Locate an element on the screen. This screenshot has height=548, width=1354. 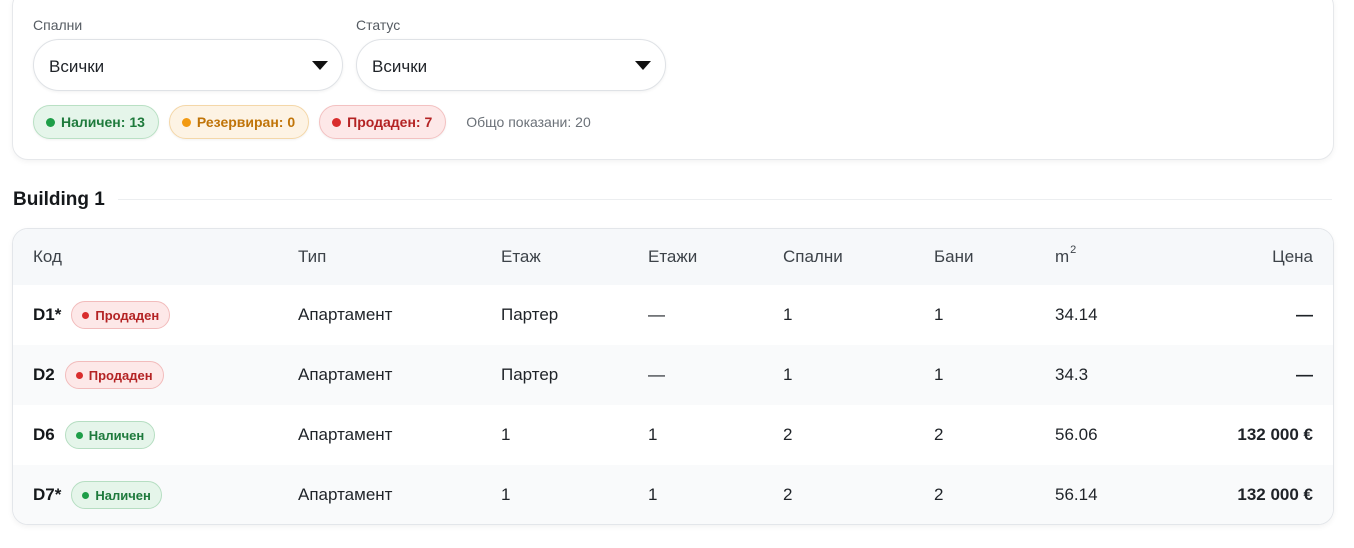
code-cell: D6 Наличен is located at coordinates (94, 435).